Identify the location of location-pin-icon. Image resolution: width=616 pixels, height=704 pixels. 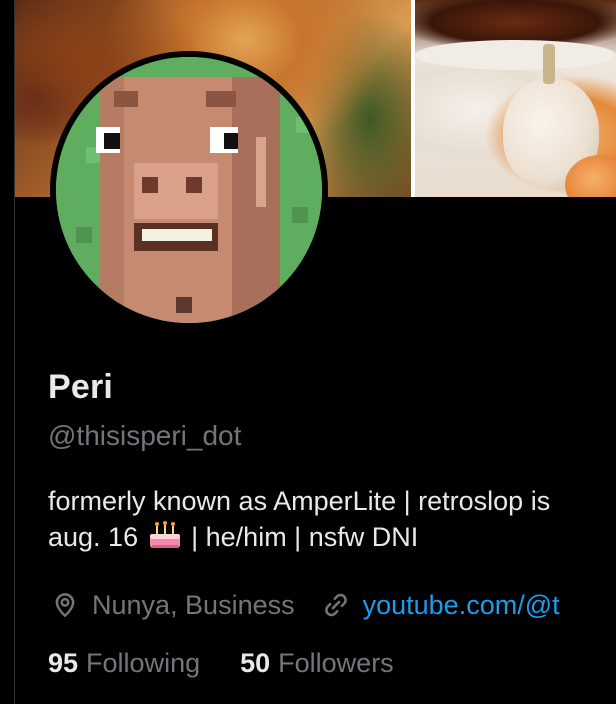
(65, 605).